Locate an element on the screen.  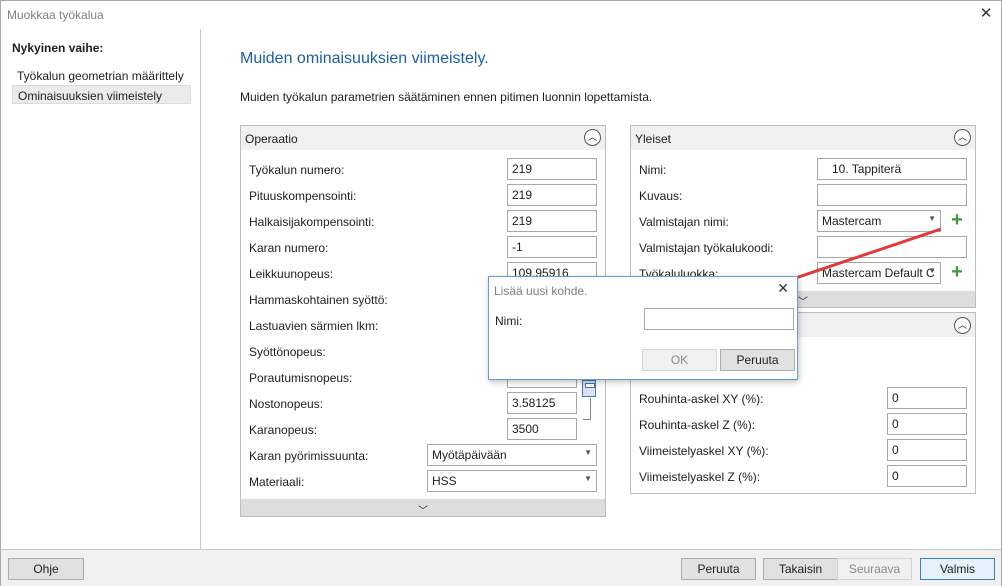
dialog-cancel-button: Peruuta is located at coordinates (757, 360).